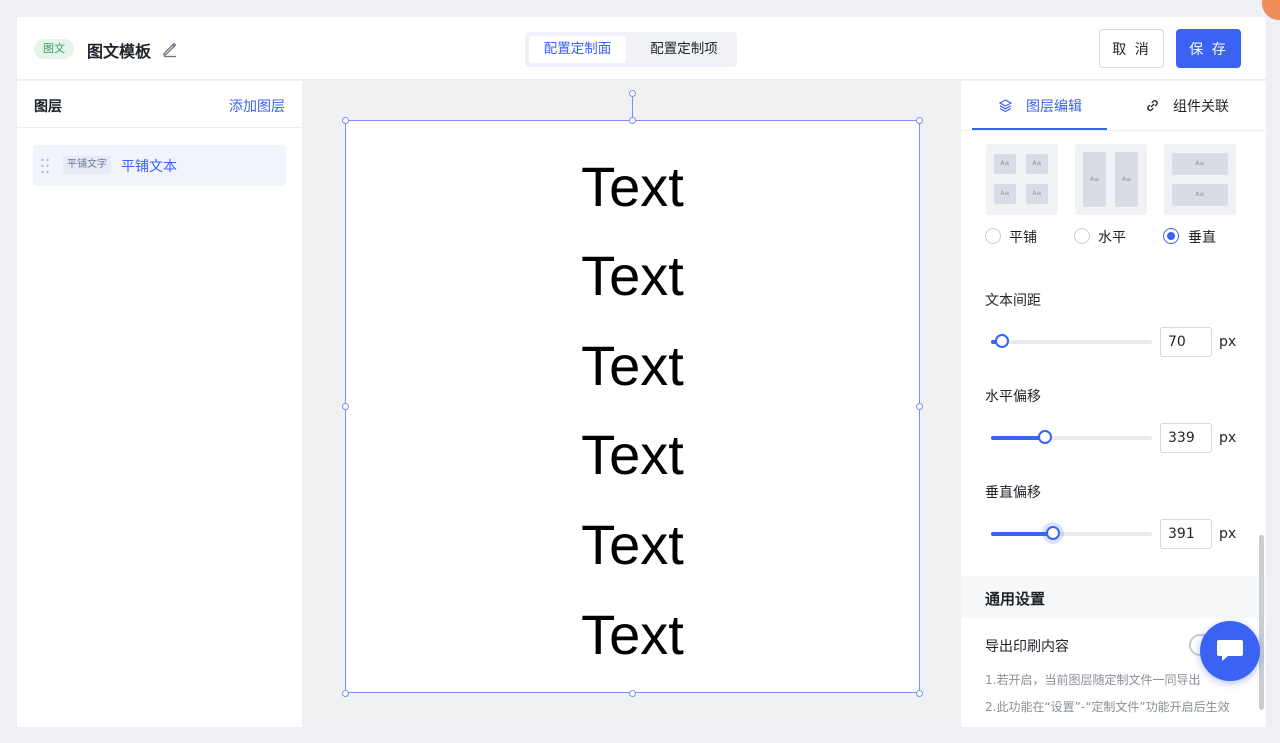 This screenshot has height=743, width=1280. I want to click on resize-handle-bl, so click(345, 693).